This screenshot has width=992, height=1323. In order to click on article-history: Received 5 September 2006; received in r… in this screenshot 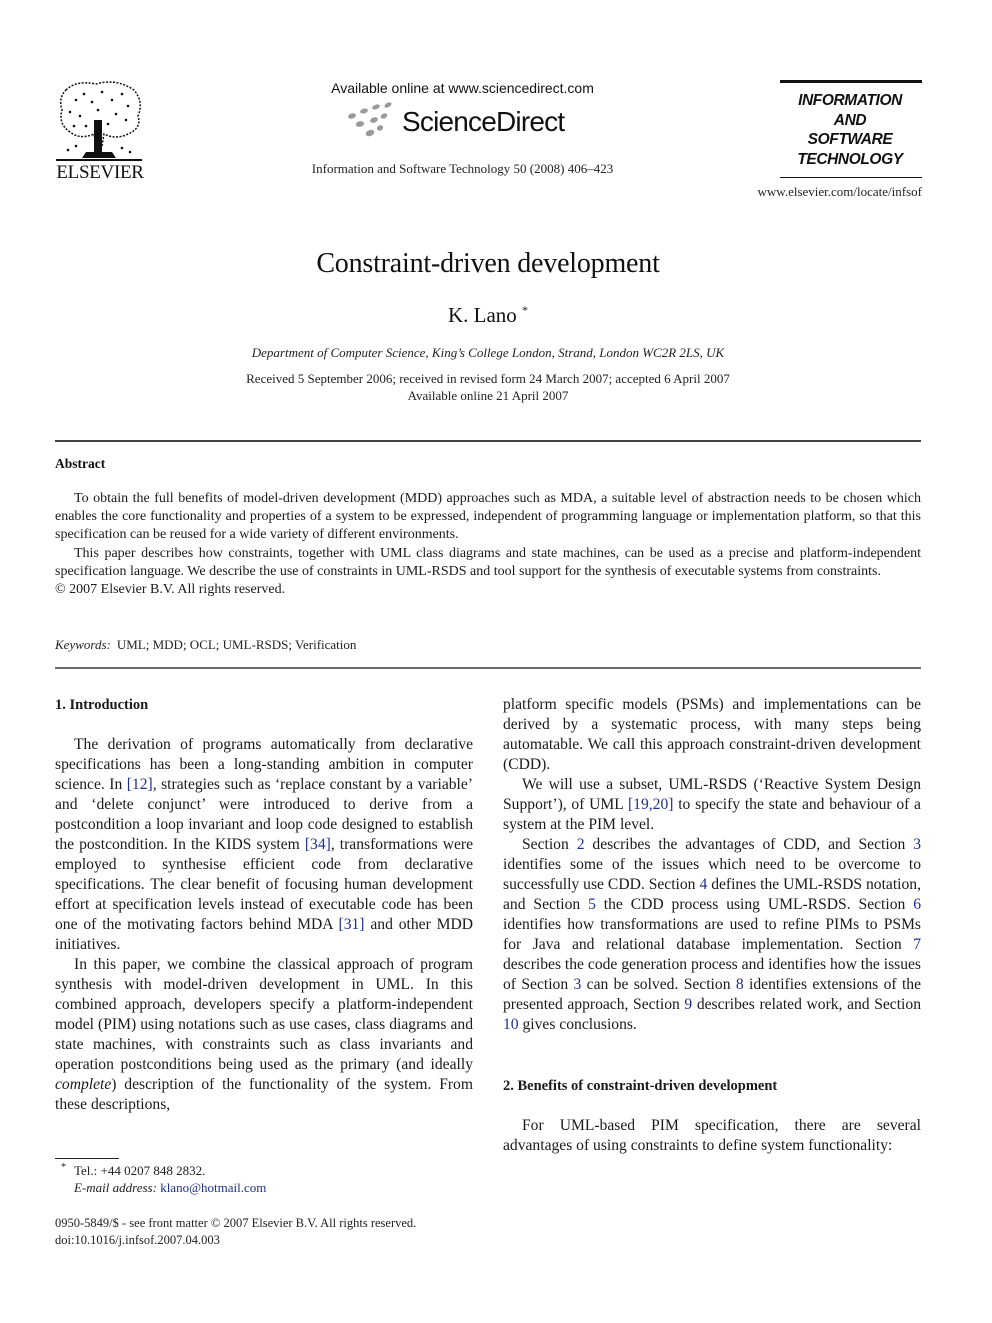, I will do `click(488, 387)`.